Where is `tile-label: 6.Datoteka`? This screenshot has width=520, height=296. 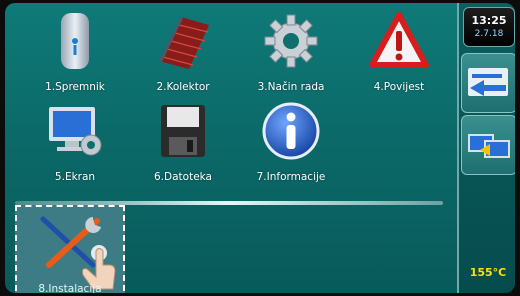 tile-label: 6.Datoteka is located at coordinates (183, 177).